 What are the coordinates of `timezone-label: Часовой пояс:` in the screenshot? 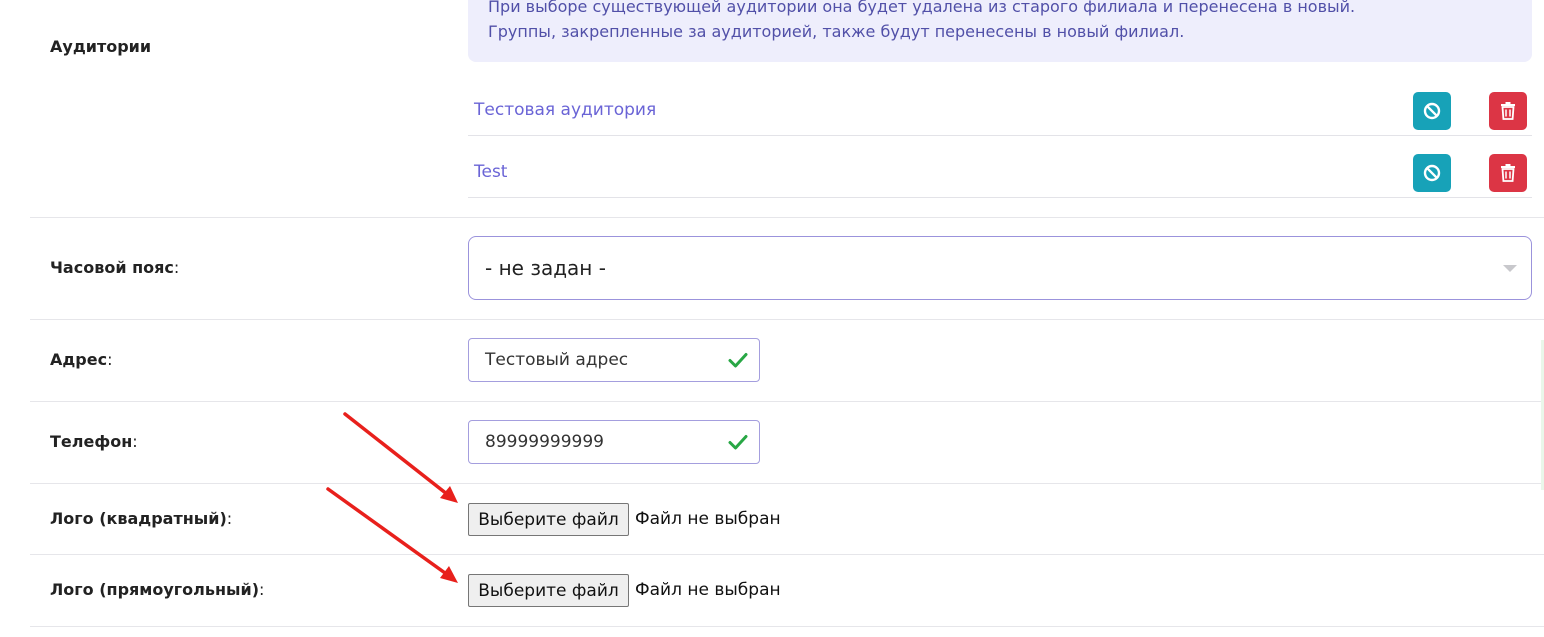 It's located at (115, 267).